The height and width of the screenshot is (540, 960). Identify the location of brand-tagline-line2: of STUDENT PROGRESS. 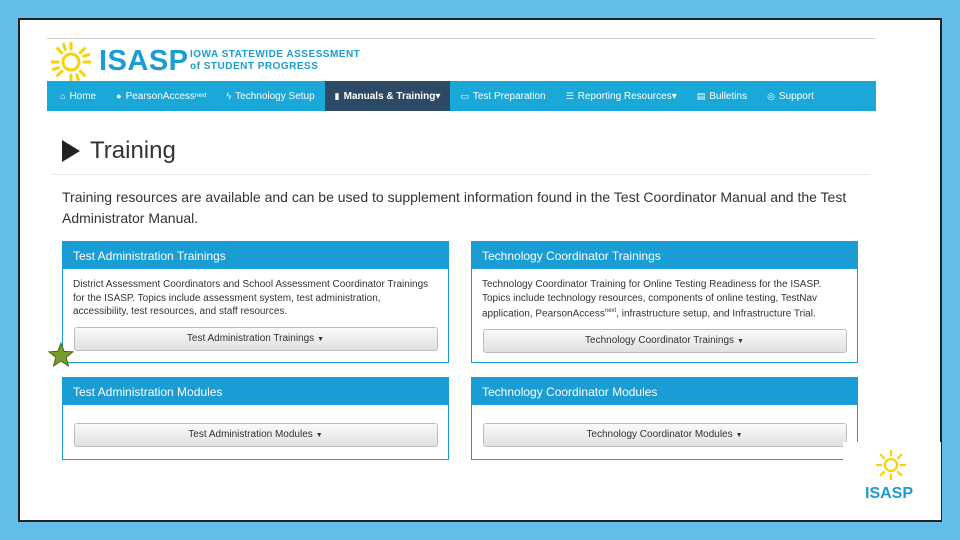
(254, 66).